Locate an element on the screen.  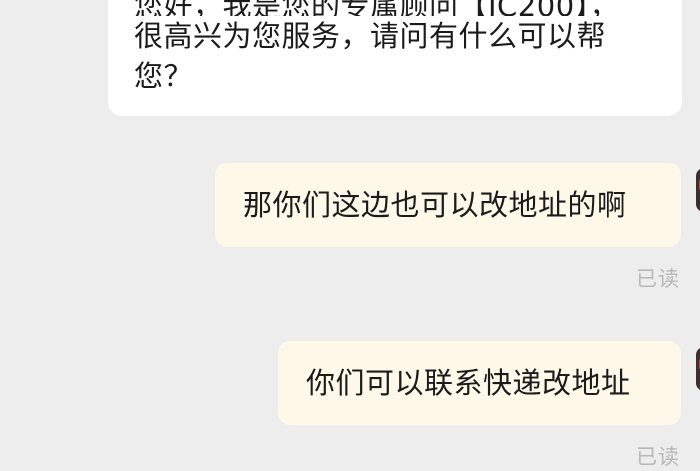
incoming-message-line-1: 您好，我是您的专属顾问【JC200】， is located at coordinates (395, 8).